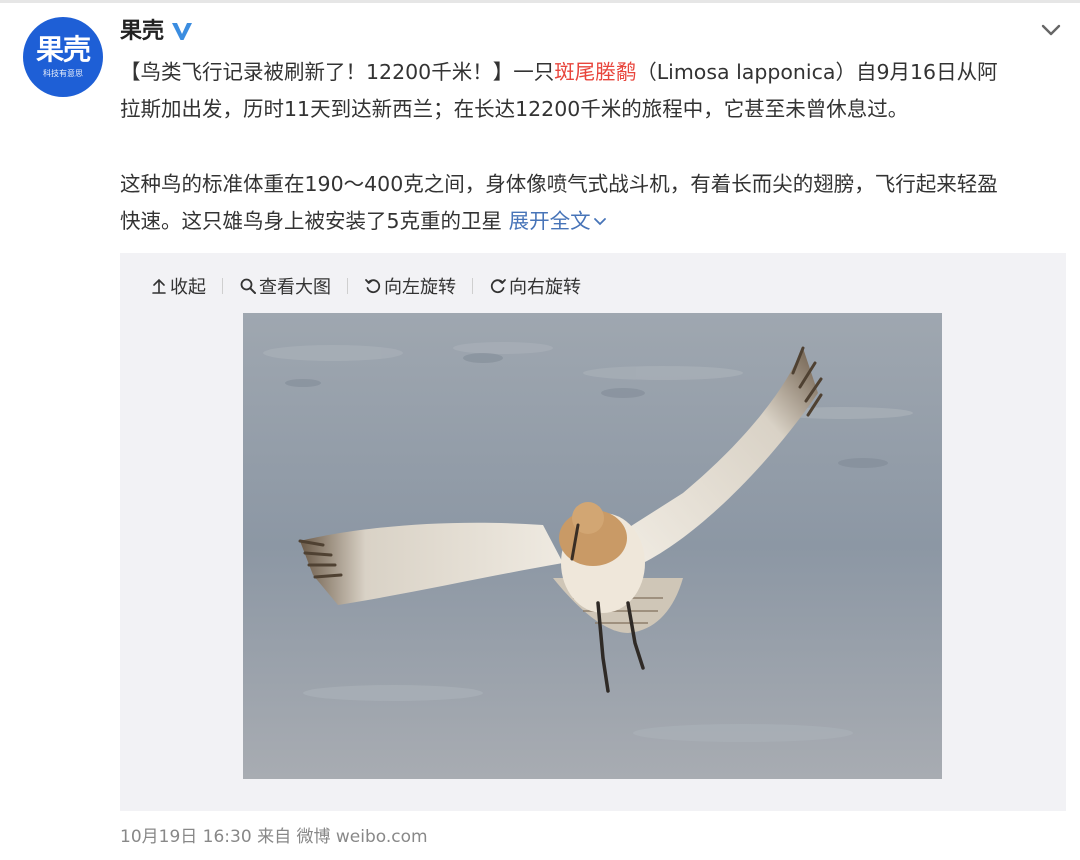 The height and width of the screenshot is (860, 1080). What do you see at coordinates (540, 1) in the screenshot?
I see `top-divider` at bounding box center [540, 1].